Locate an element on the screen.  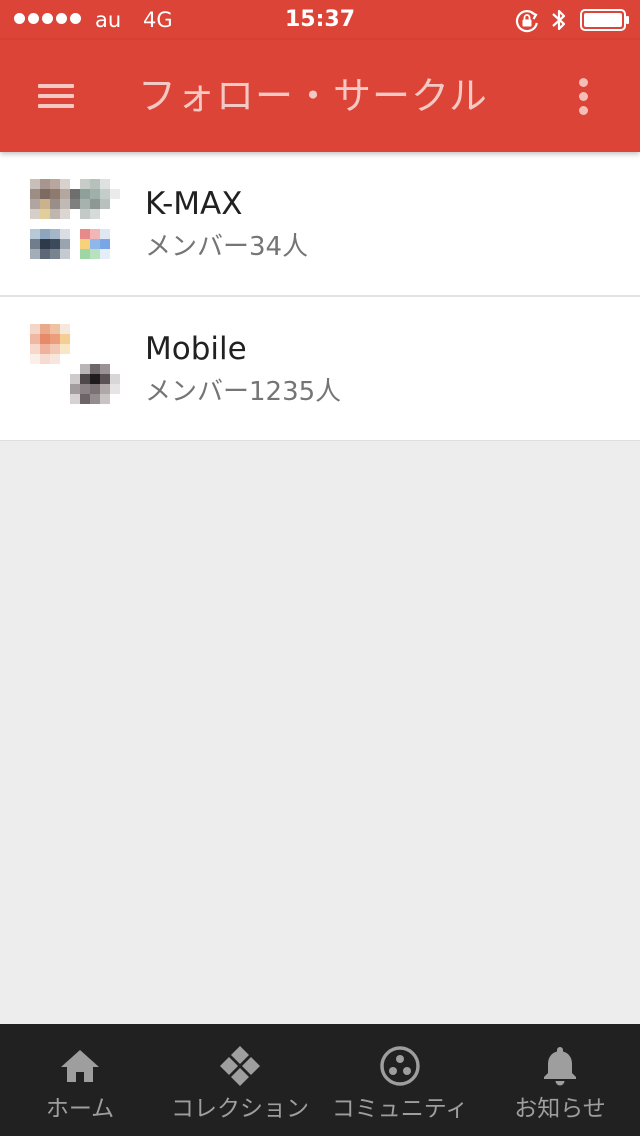
circle-name: Mobile is located at coordinates (196, 349).